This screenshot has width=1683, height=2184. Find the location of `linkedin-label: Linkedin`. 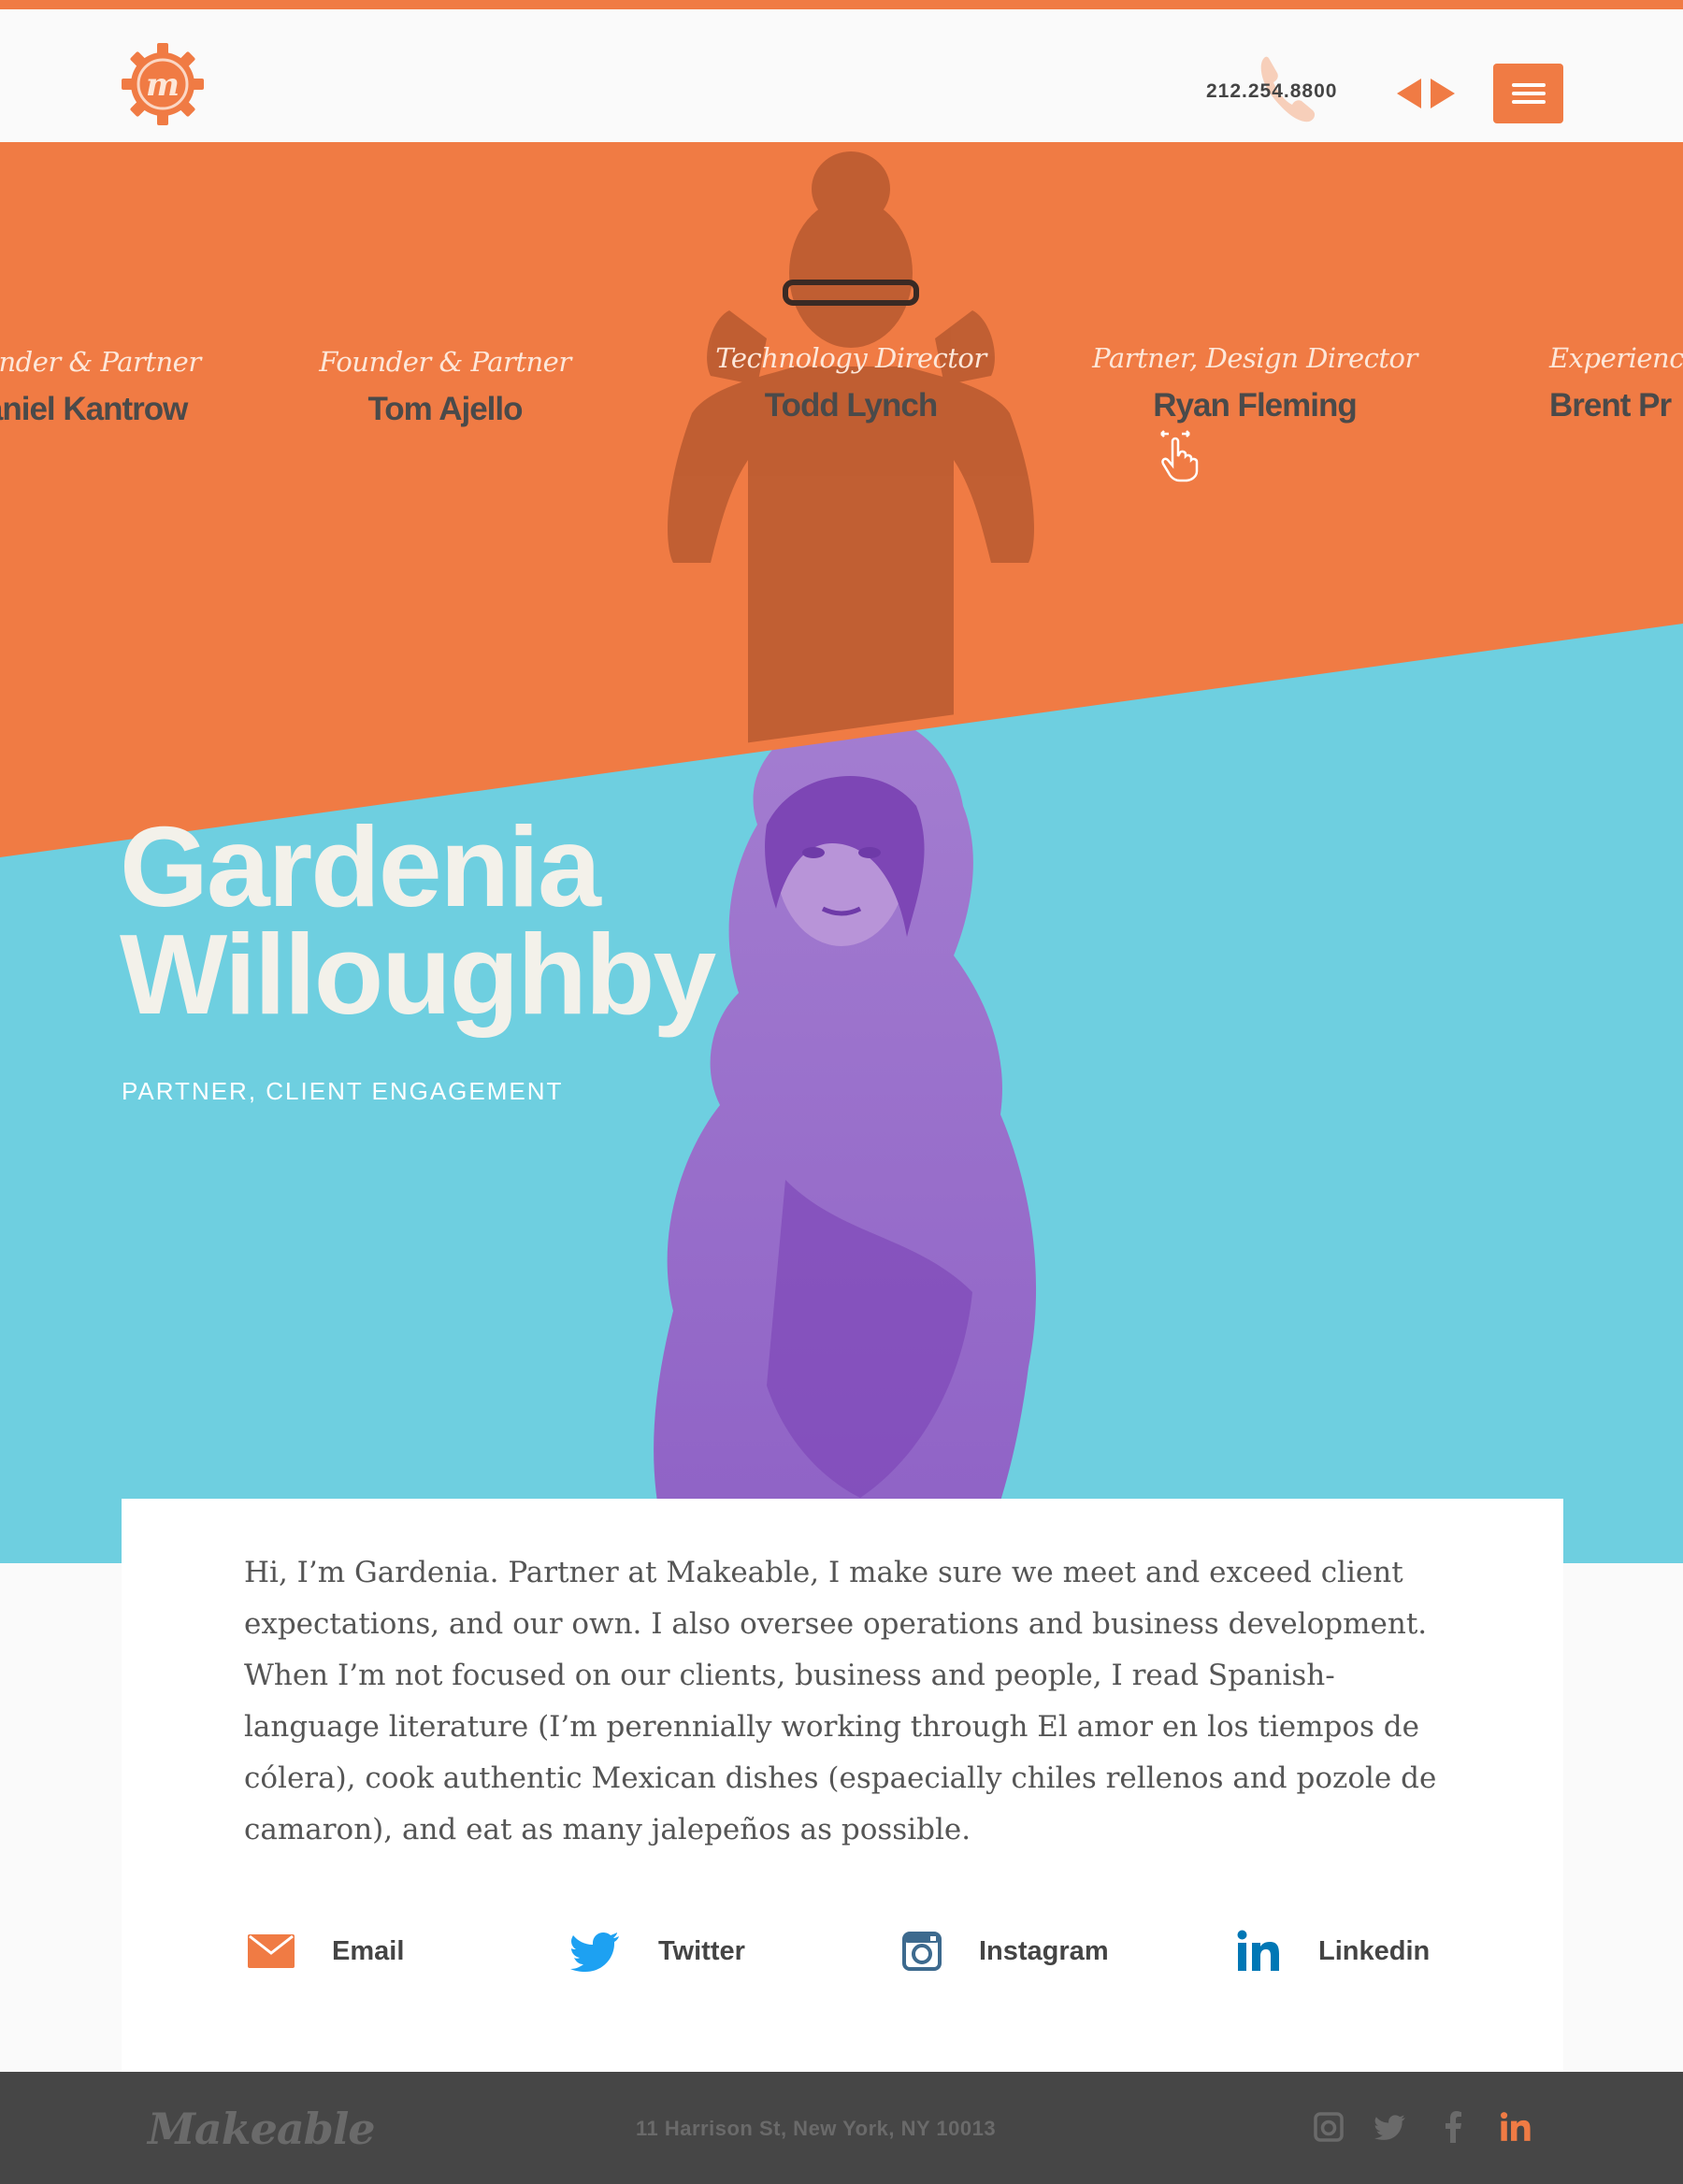

linkedin-label: Linkedin is located at coordinates (1375, 1950).